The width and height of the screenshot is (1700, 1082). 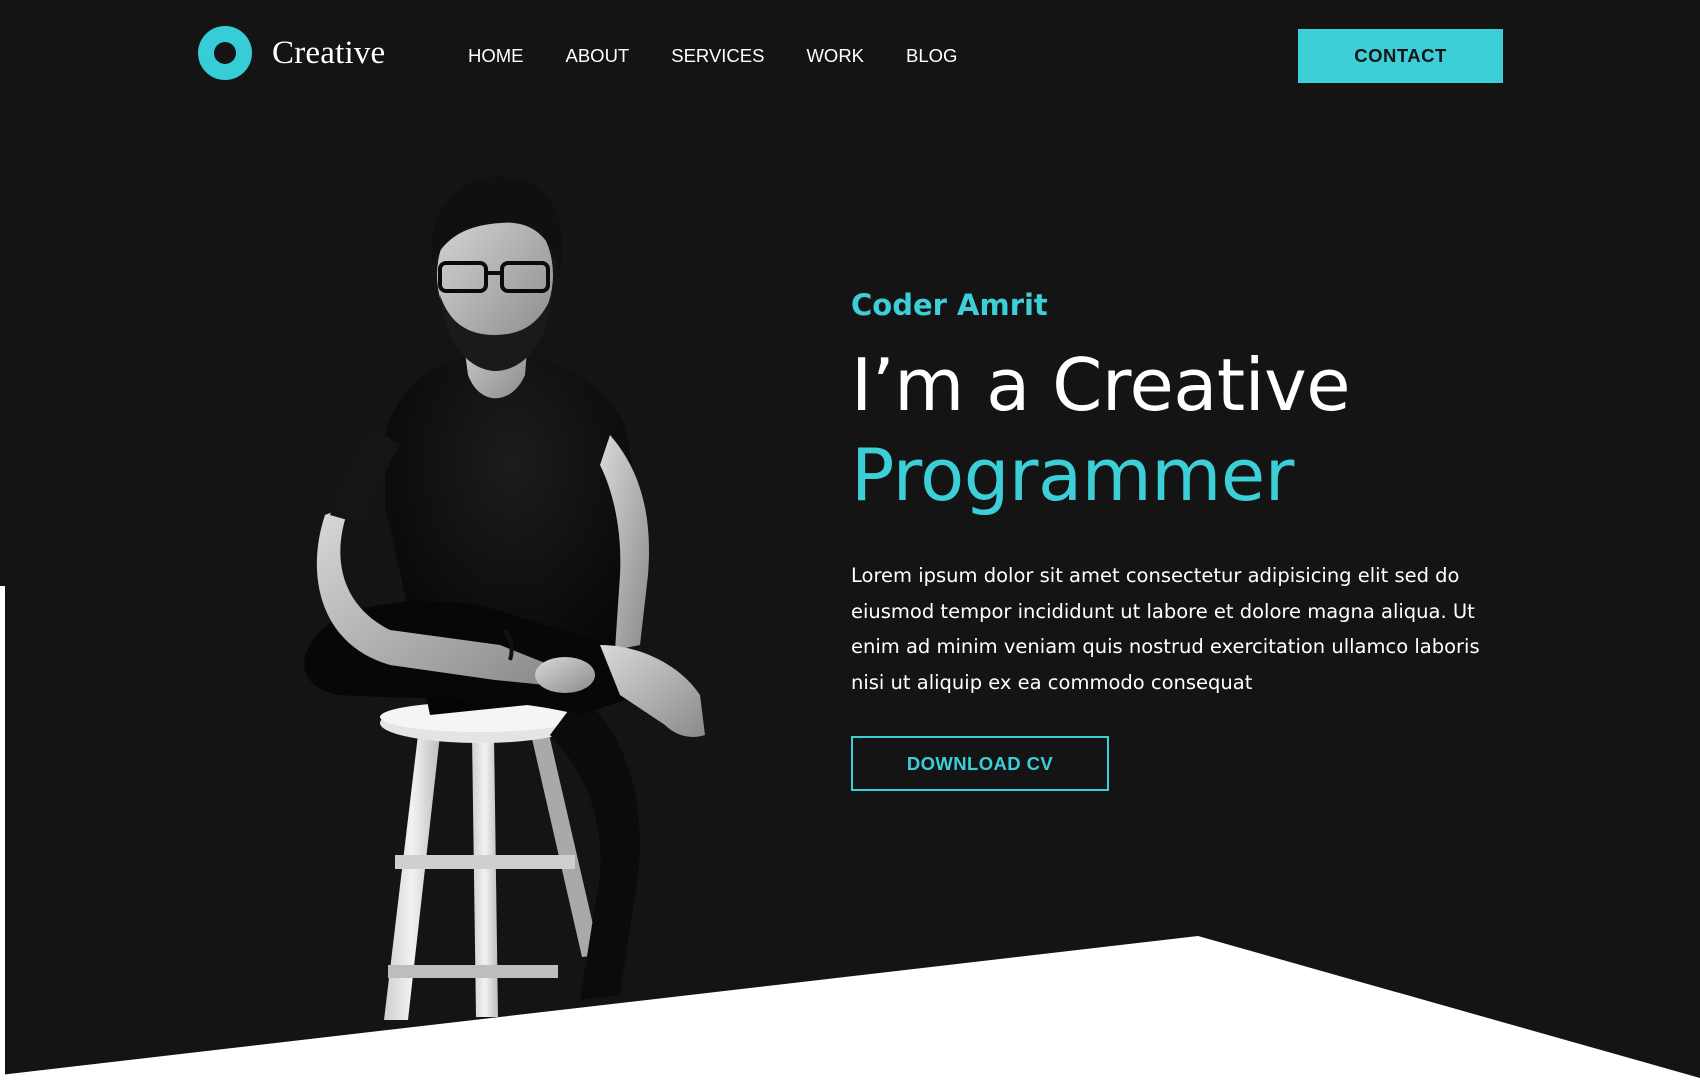 I want to click on nav-work: WORK, so click(x=835, y=56).